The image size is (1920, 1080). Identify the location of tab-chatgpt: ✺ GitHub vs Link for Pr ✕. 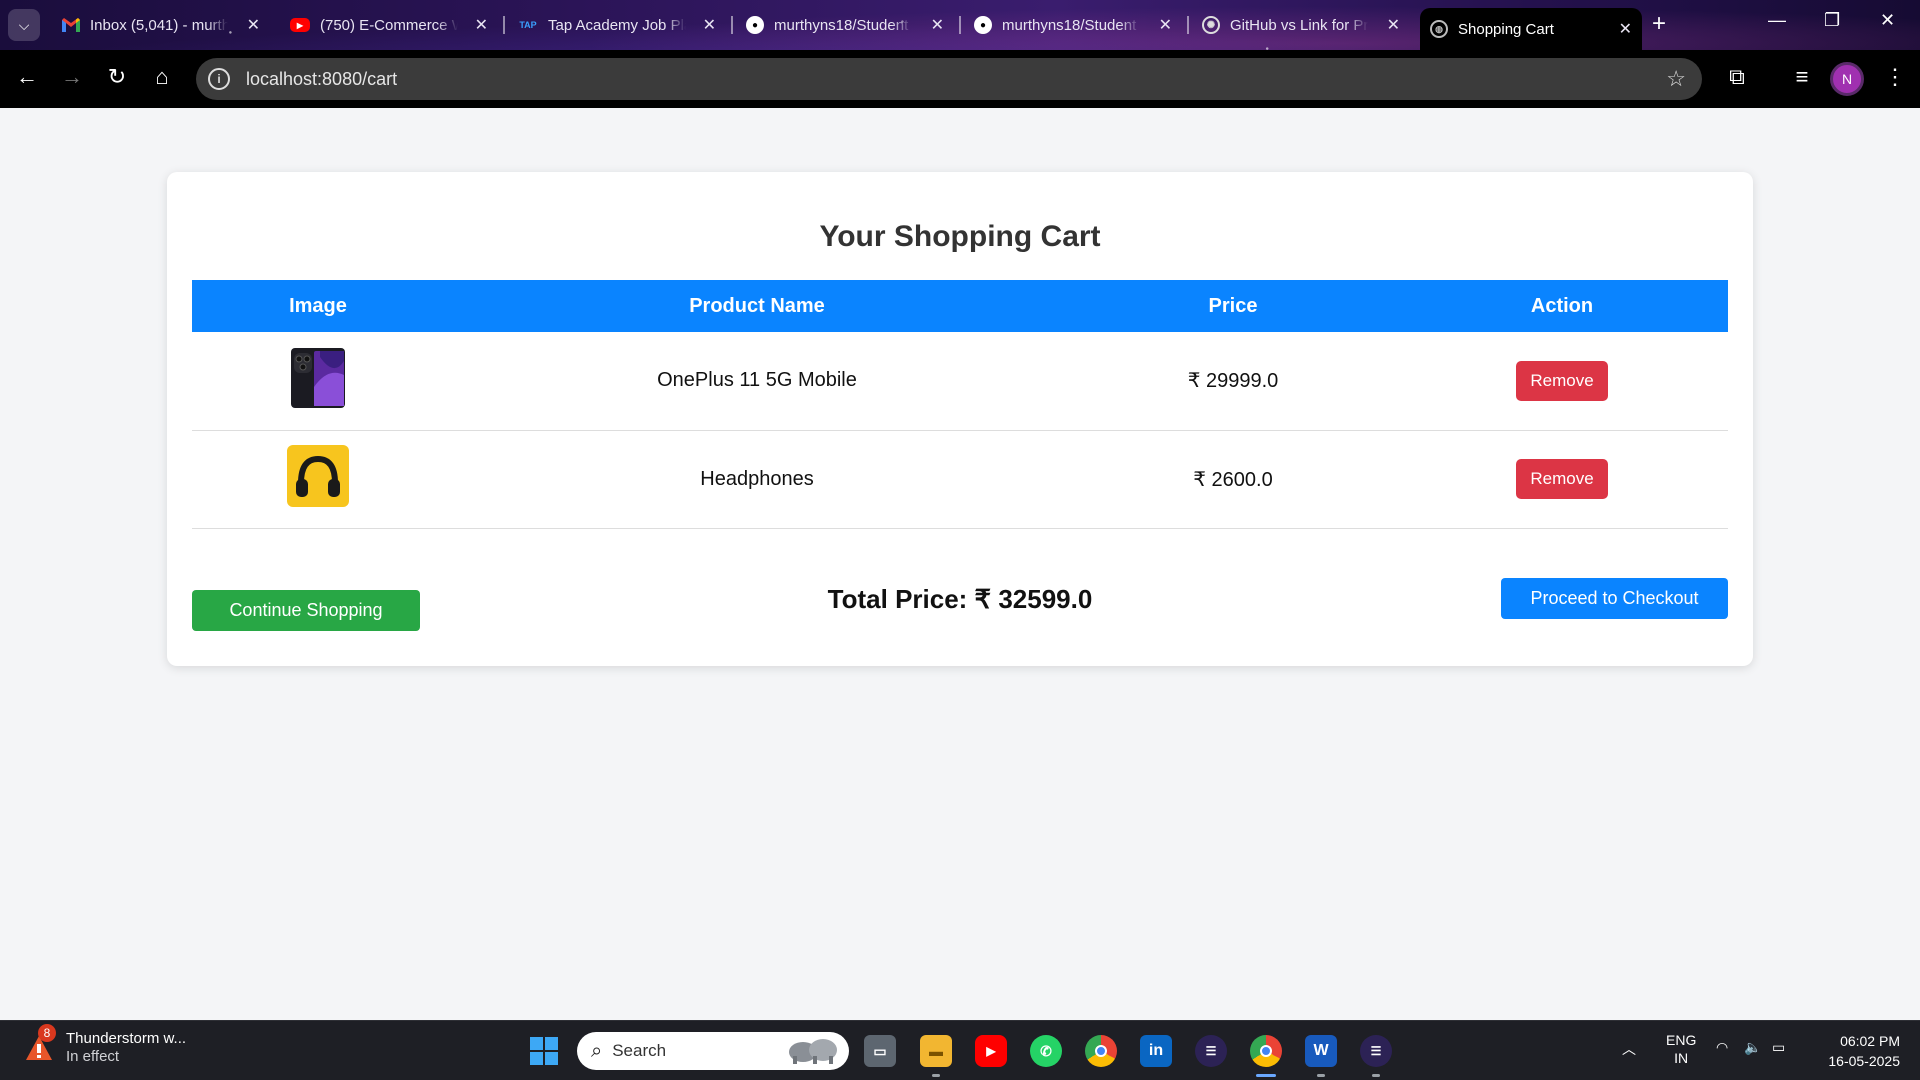
(1301, 25).